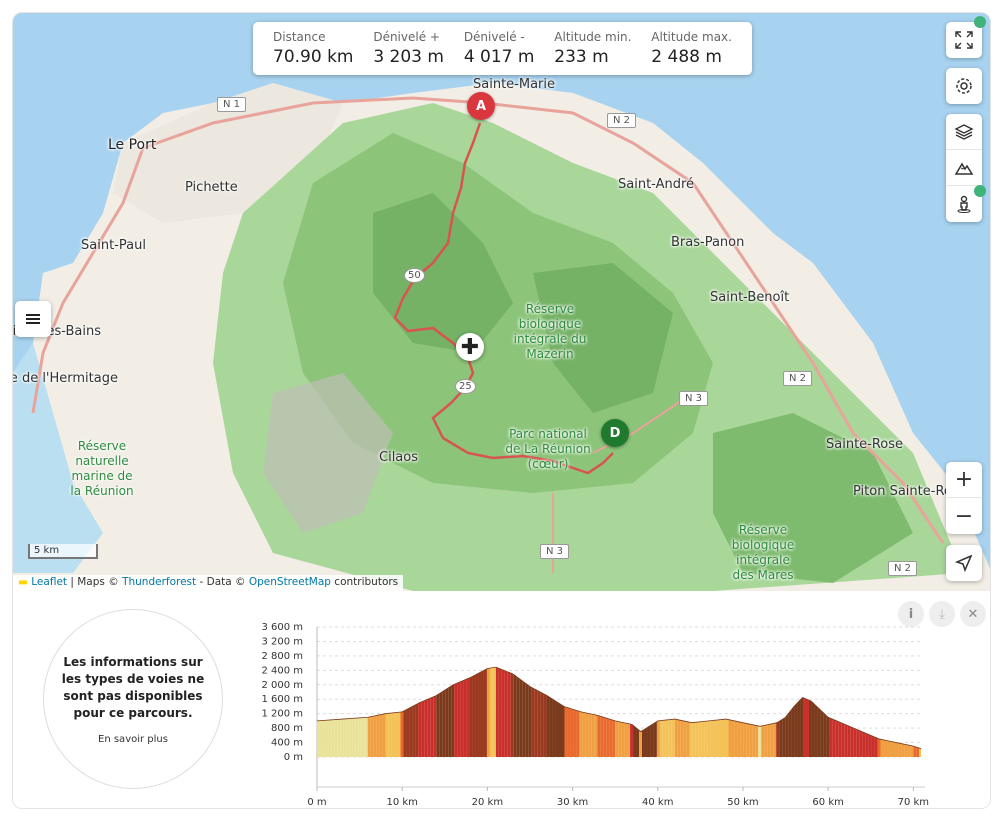  I want to click on zoom-in-button: +, so click(964, 480).